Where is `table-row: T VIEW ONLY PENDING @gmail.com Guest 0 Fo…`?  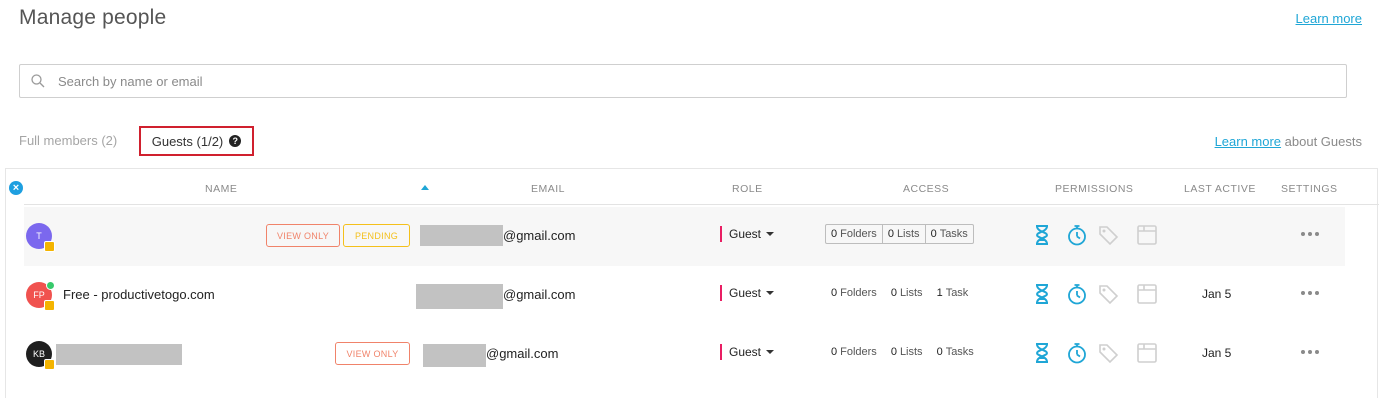 table-row: T VIEW ONLY PENDING @gmail.com Guest 0 Fo… is located at coordinates (684, 236).